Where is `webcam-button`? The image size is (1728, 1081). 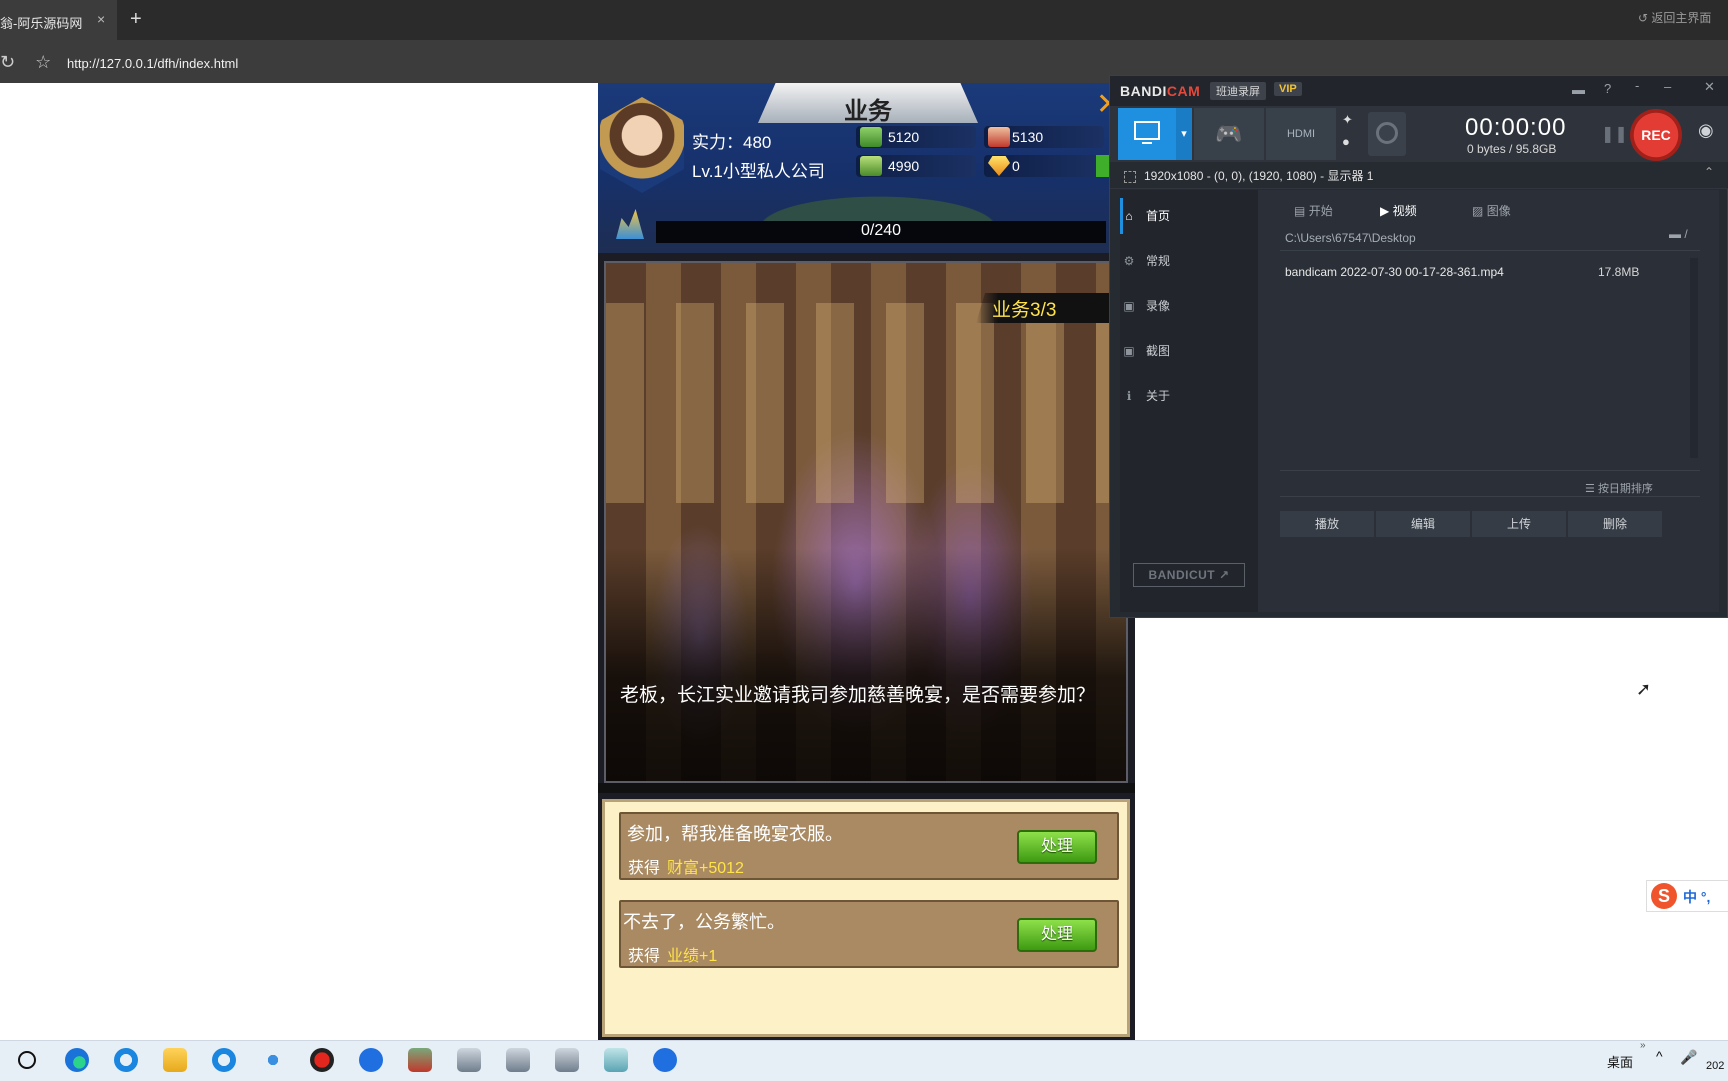
webcam-button is located at coordinates (1387, 134).